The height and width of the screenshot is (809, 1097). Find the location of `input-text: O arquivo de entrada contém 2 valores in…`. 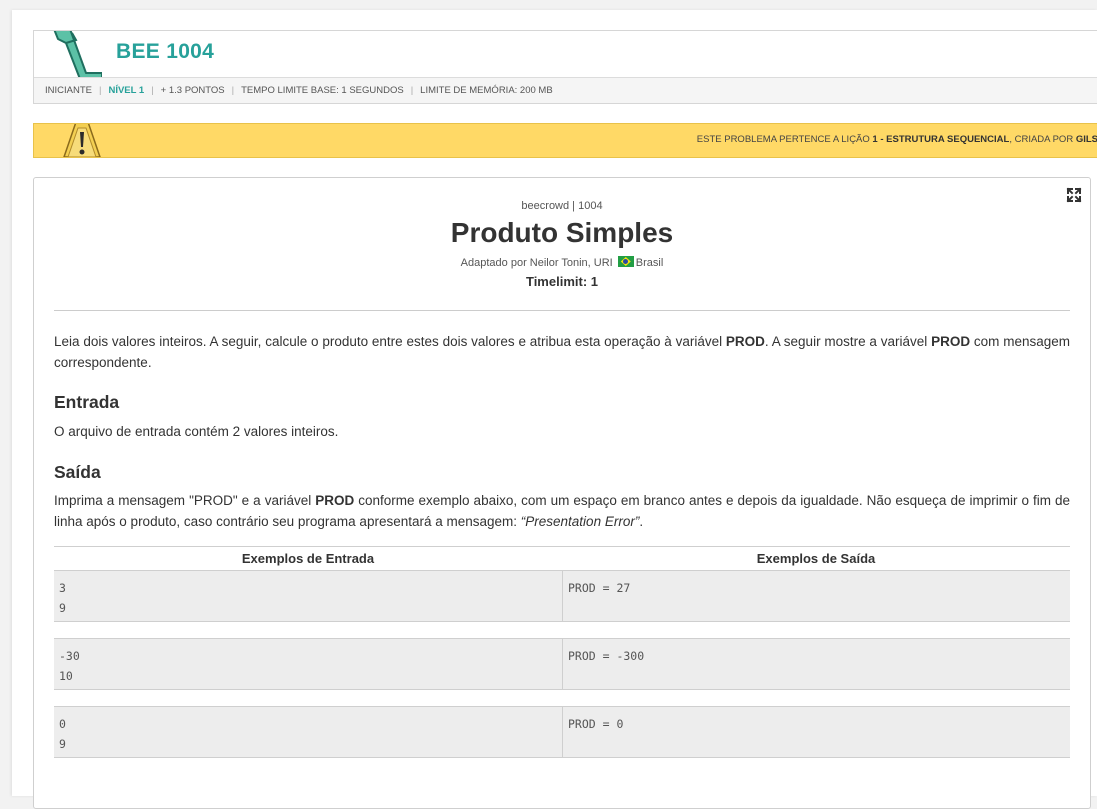

input-text: O arquivo de entrada contém 2 valores in… is located at coordinates (196, 431).